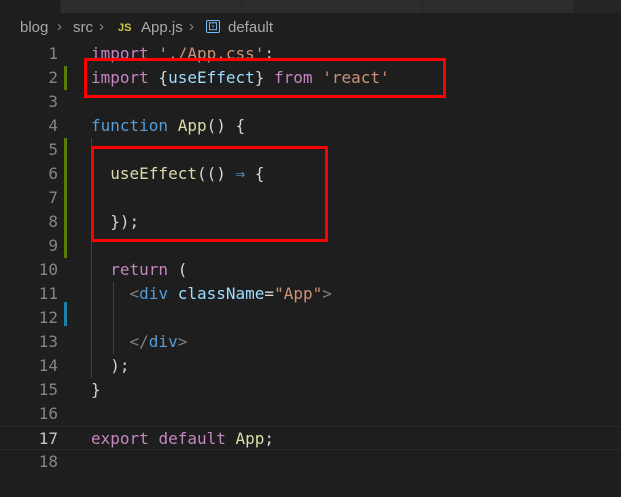  What do you see at coordinates (113, 318) in the screenshot?
I see `indent-guide` at bounding box center [113, 318].